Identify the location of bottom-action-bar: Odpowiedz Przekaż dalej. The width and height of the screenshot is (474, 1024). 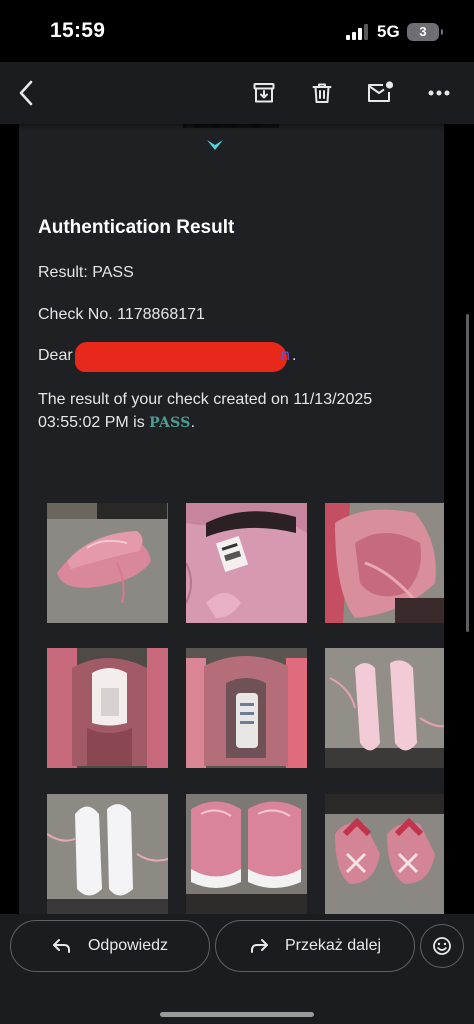
(237, 969).